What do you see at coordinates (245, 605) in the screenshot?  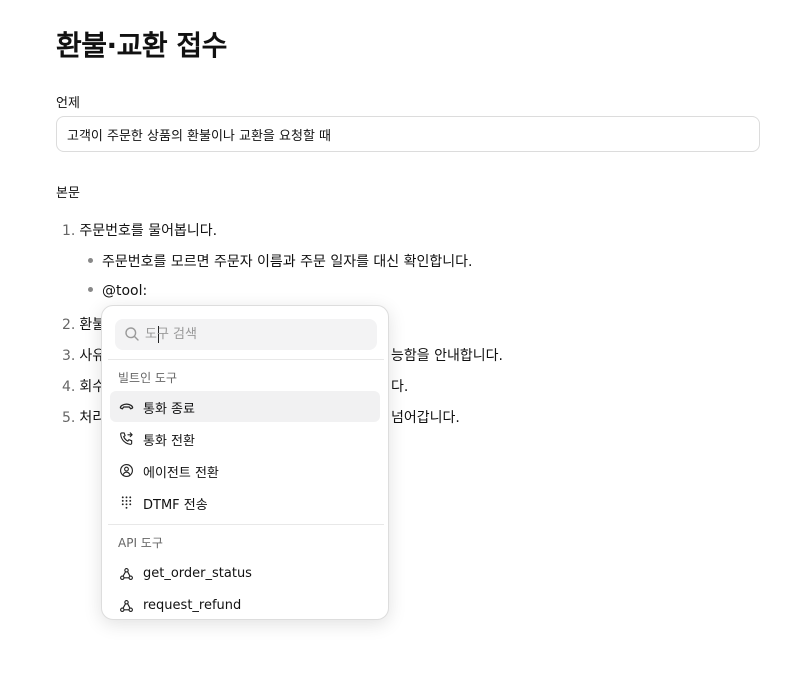 I see `tool-item-request-refund: request_refund` at bounding box center [245, 605].